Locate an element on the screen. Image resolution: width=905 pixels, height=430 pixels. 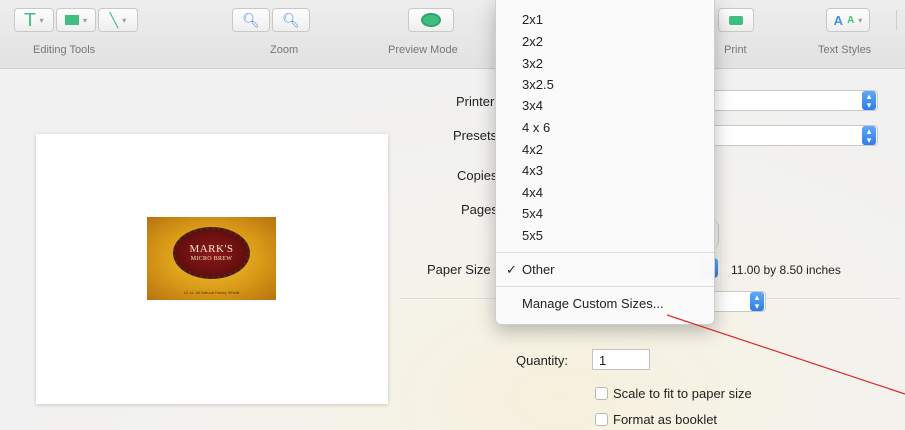
text-styles-button: A A ▾ is located at coordinates (848, 20).